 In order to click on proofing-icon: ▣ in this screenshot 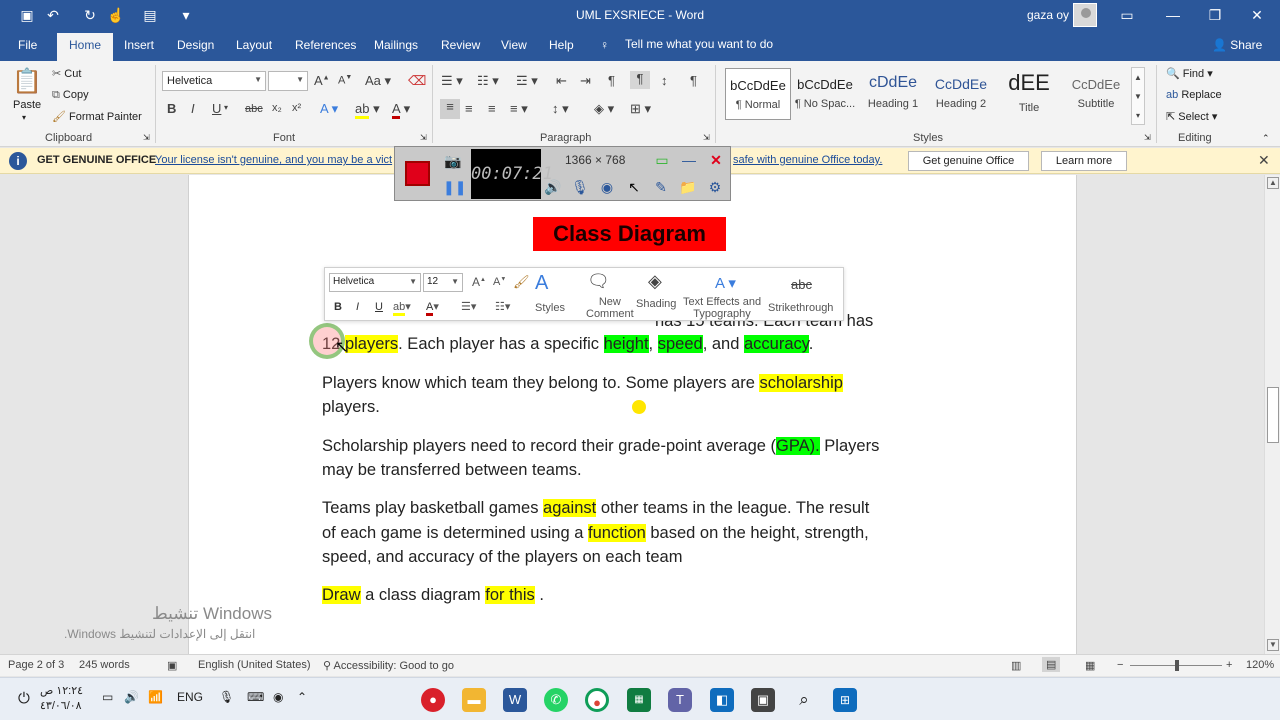, I will do `click(172, 665)`.